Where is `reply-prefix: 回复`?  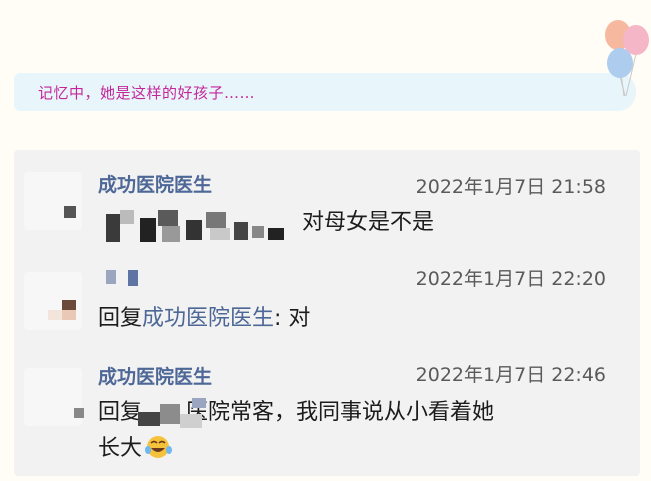 reply-prefix: 回复 is located at coordinates (120, 318).